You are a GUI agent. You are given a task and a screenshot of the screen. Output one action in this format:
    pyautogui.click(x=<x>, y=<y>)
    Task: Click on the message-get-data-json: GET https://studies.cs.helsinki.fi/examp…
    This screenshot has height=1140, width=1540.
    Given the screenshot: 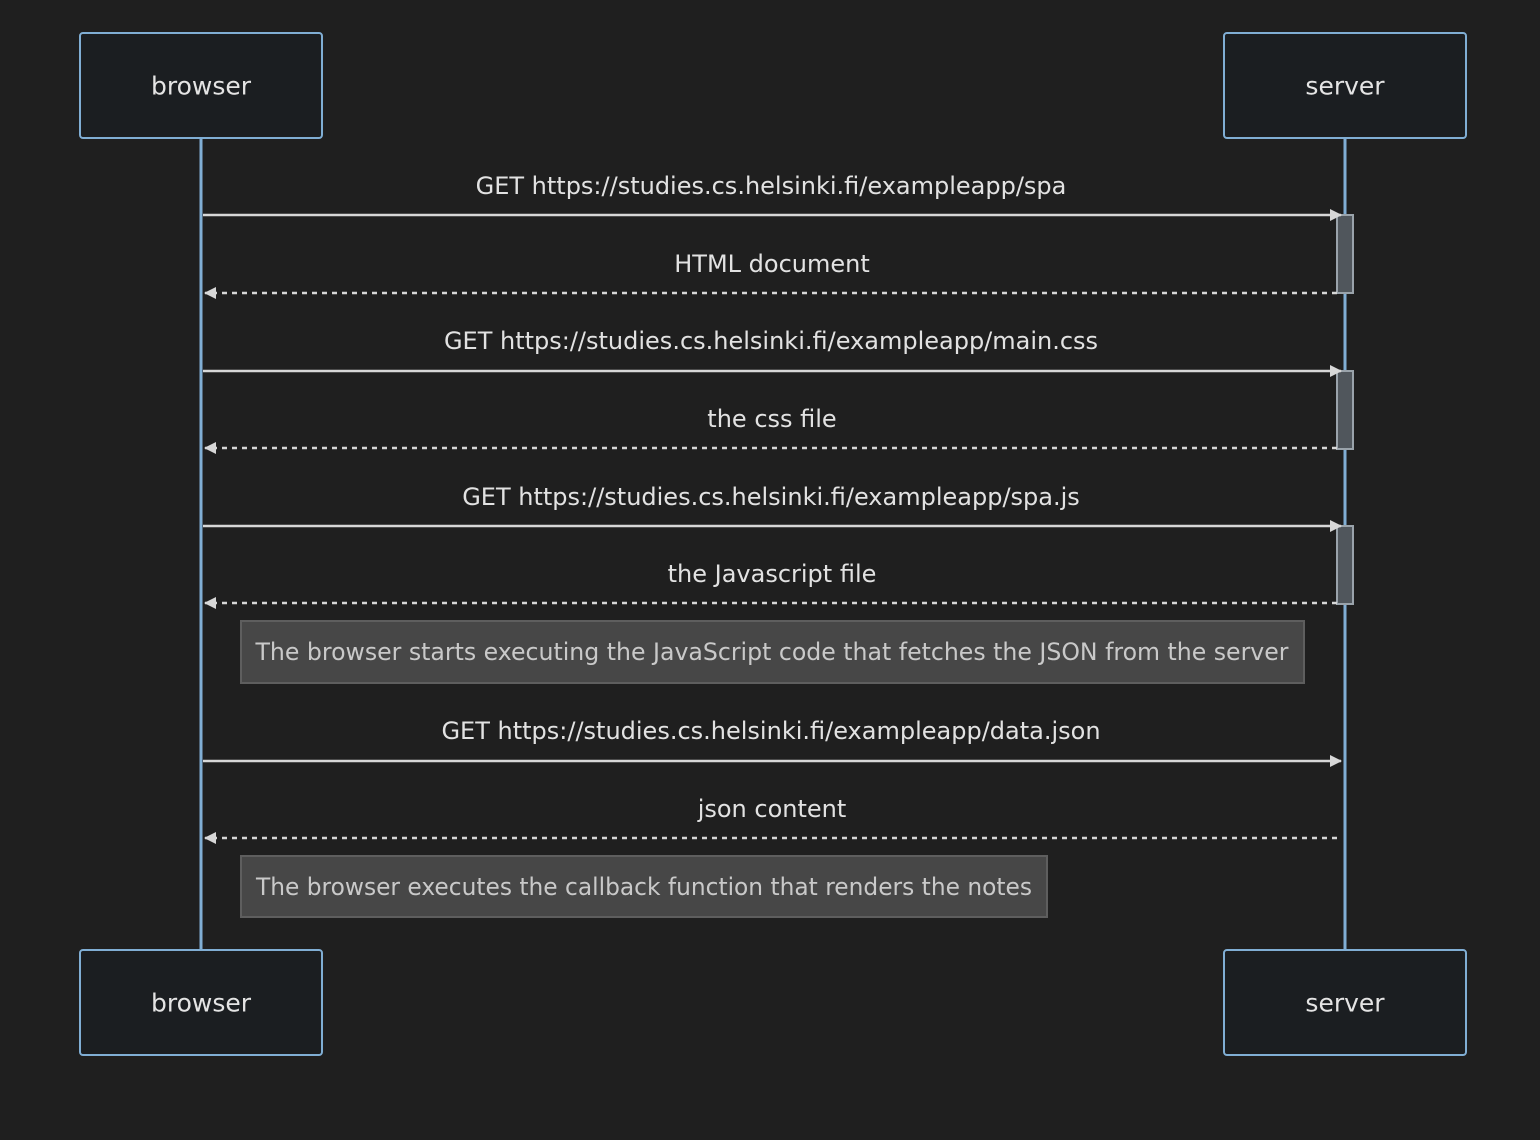 What is the action you would take?
    pyautogui.click(x=772, y=742)
    